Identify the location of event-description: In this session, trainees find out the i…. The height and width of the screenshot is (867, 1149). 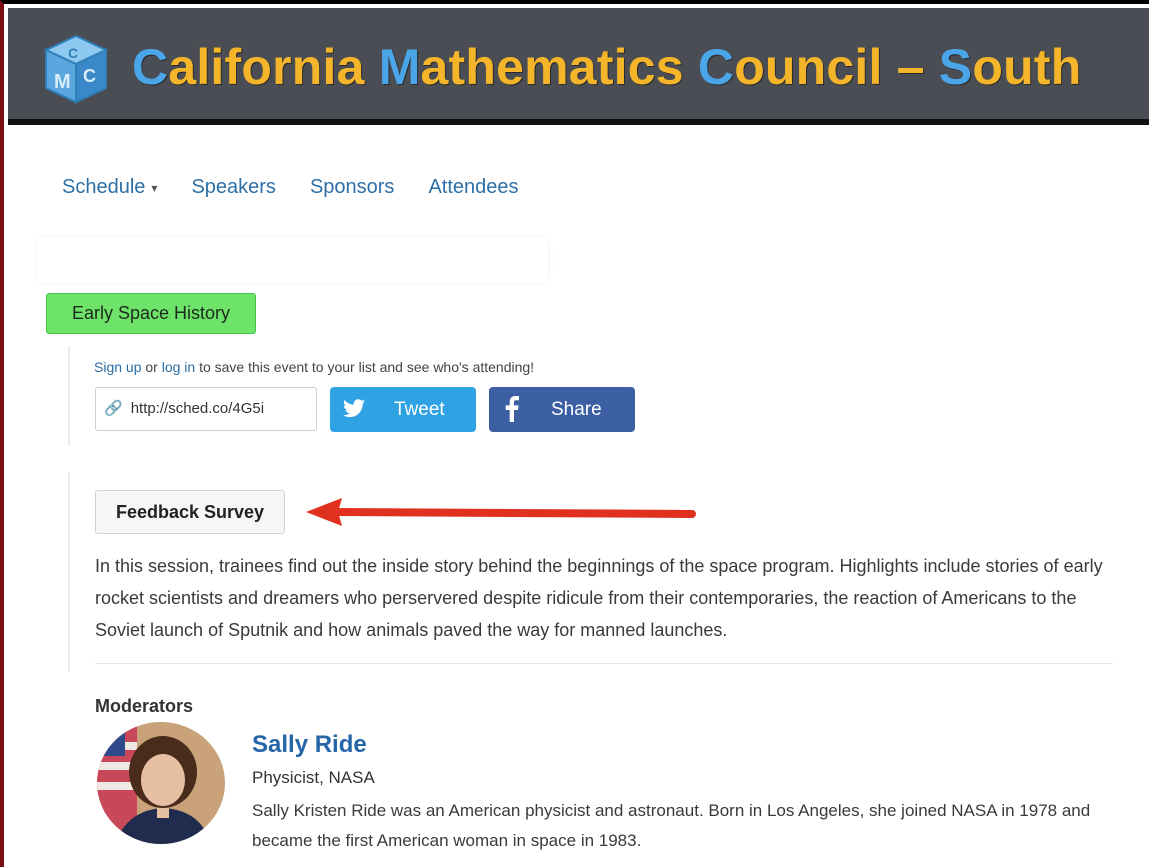
(599, 598).